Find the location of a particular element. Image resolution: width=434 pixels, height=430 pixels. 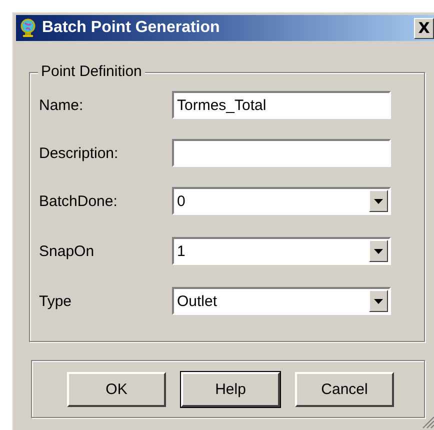

field-label: SnapOn is located at coordinates (67, 251).